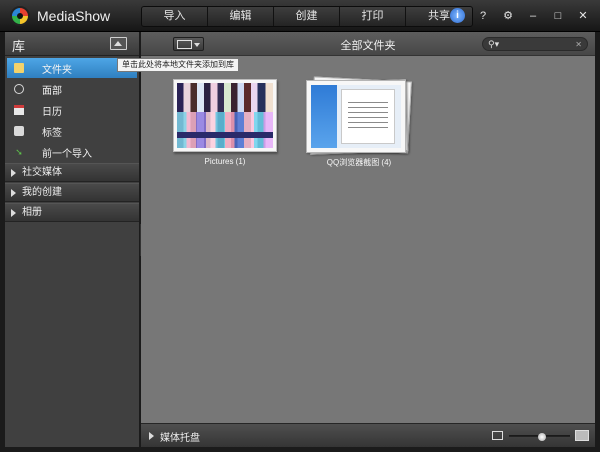 This screenshot has width=600, height=452. I want to click on clear-search-icon: ✕, so click(578, 44).